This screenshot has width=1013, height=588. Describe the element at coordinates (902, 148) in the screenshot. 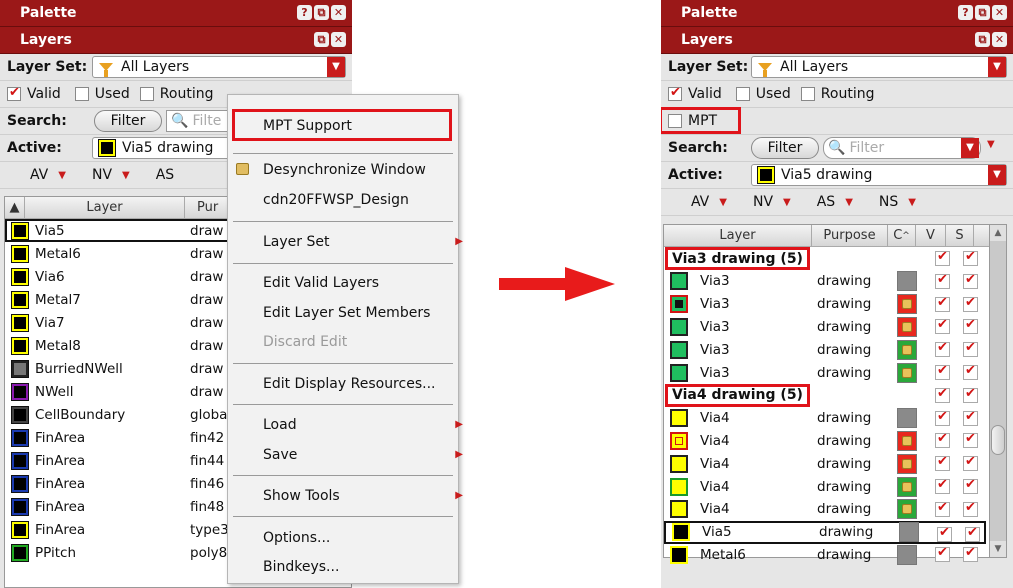

I see `search-input: 🔍 Filter` at that location.